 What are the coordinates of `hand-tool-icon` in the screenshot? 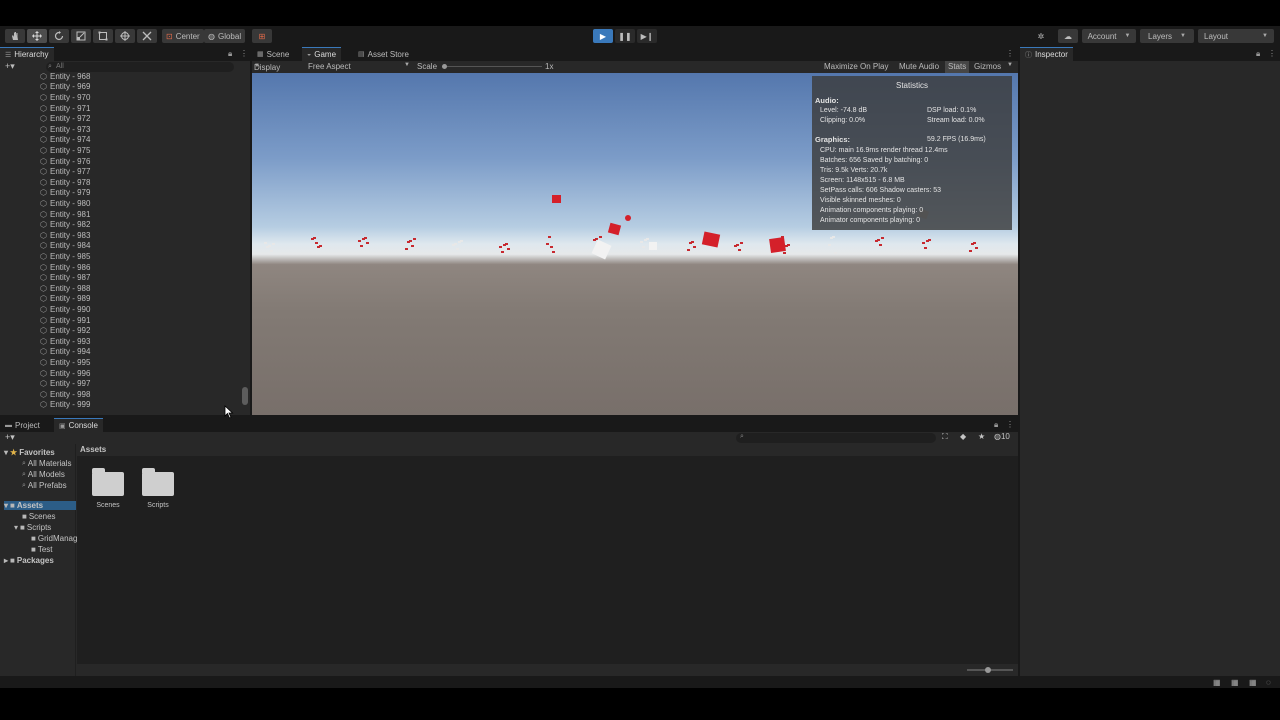 It's located at (15, 36).